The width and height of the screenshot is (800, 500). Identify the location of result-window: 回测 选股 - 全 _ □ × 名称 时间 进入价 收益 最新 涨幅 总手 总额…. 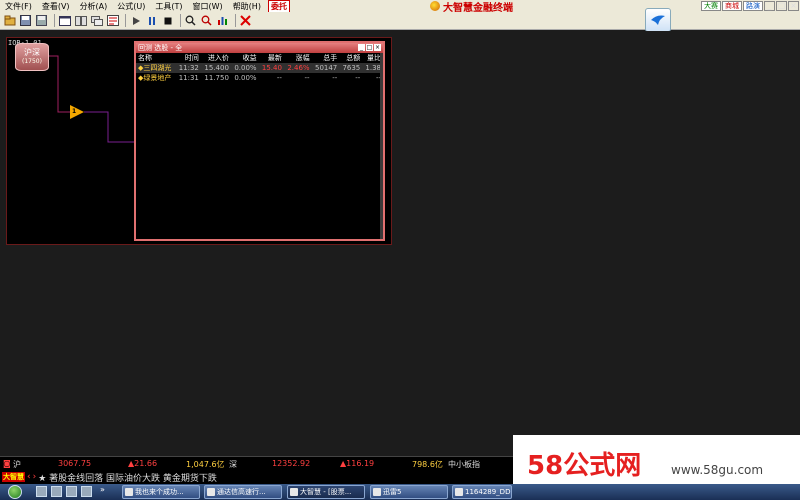
(259, 141).